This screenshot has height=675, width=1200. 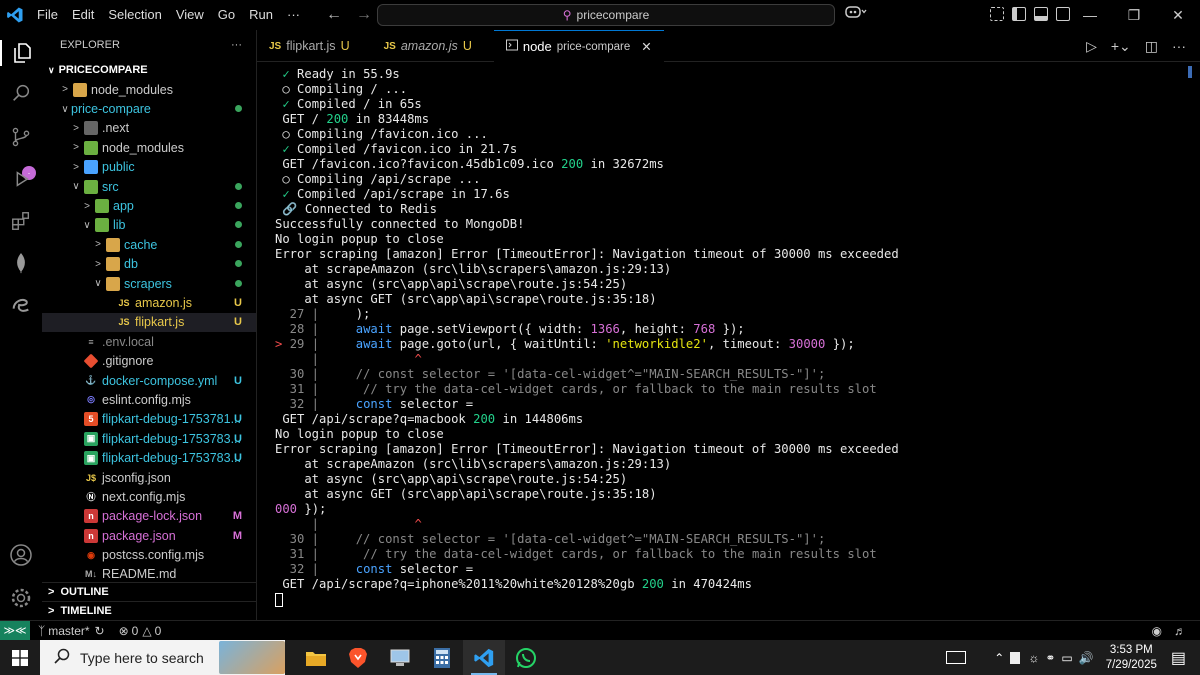 I want to click on split-editor-icon: ◫, so click(x=1151, y=46).